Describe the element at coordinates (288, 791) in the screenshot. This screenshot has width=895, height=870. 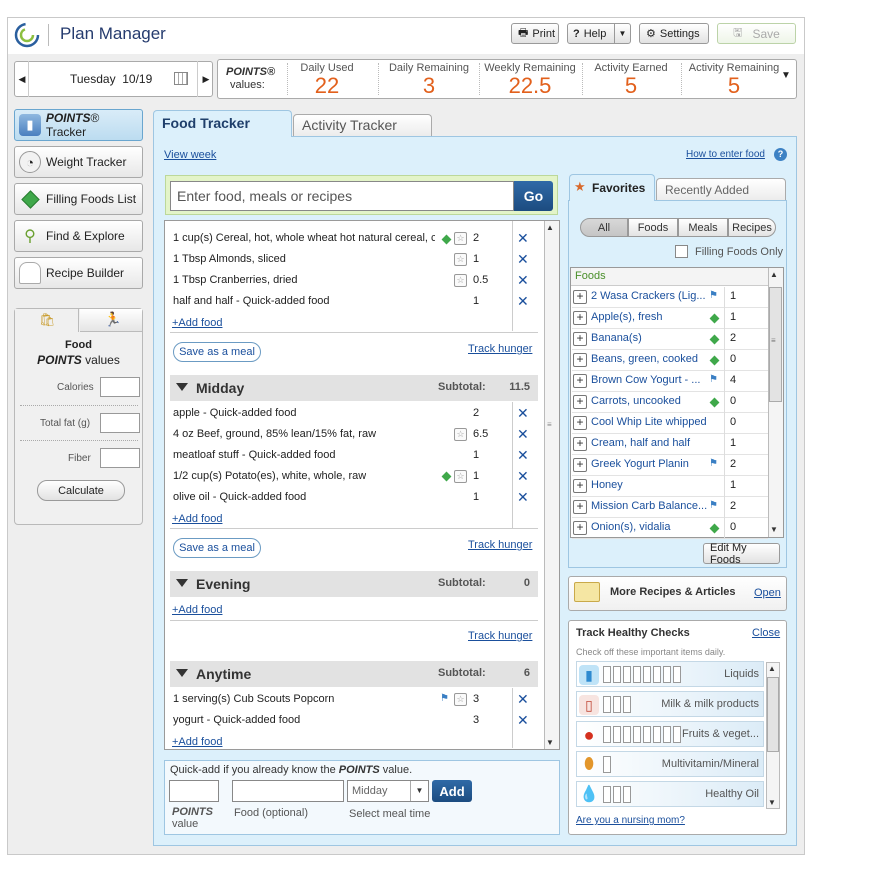
I see `quick-add-food-input` at that location.